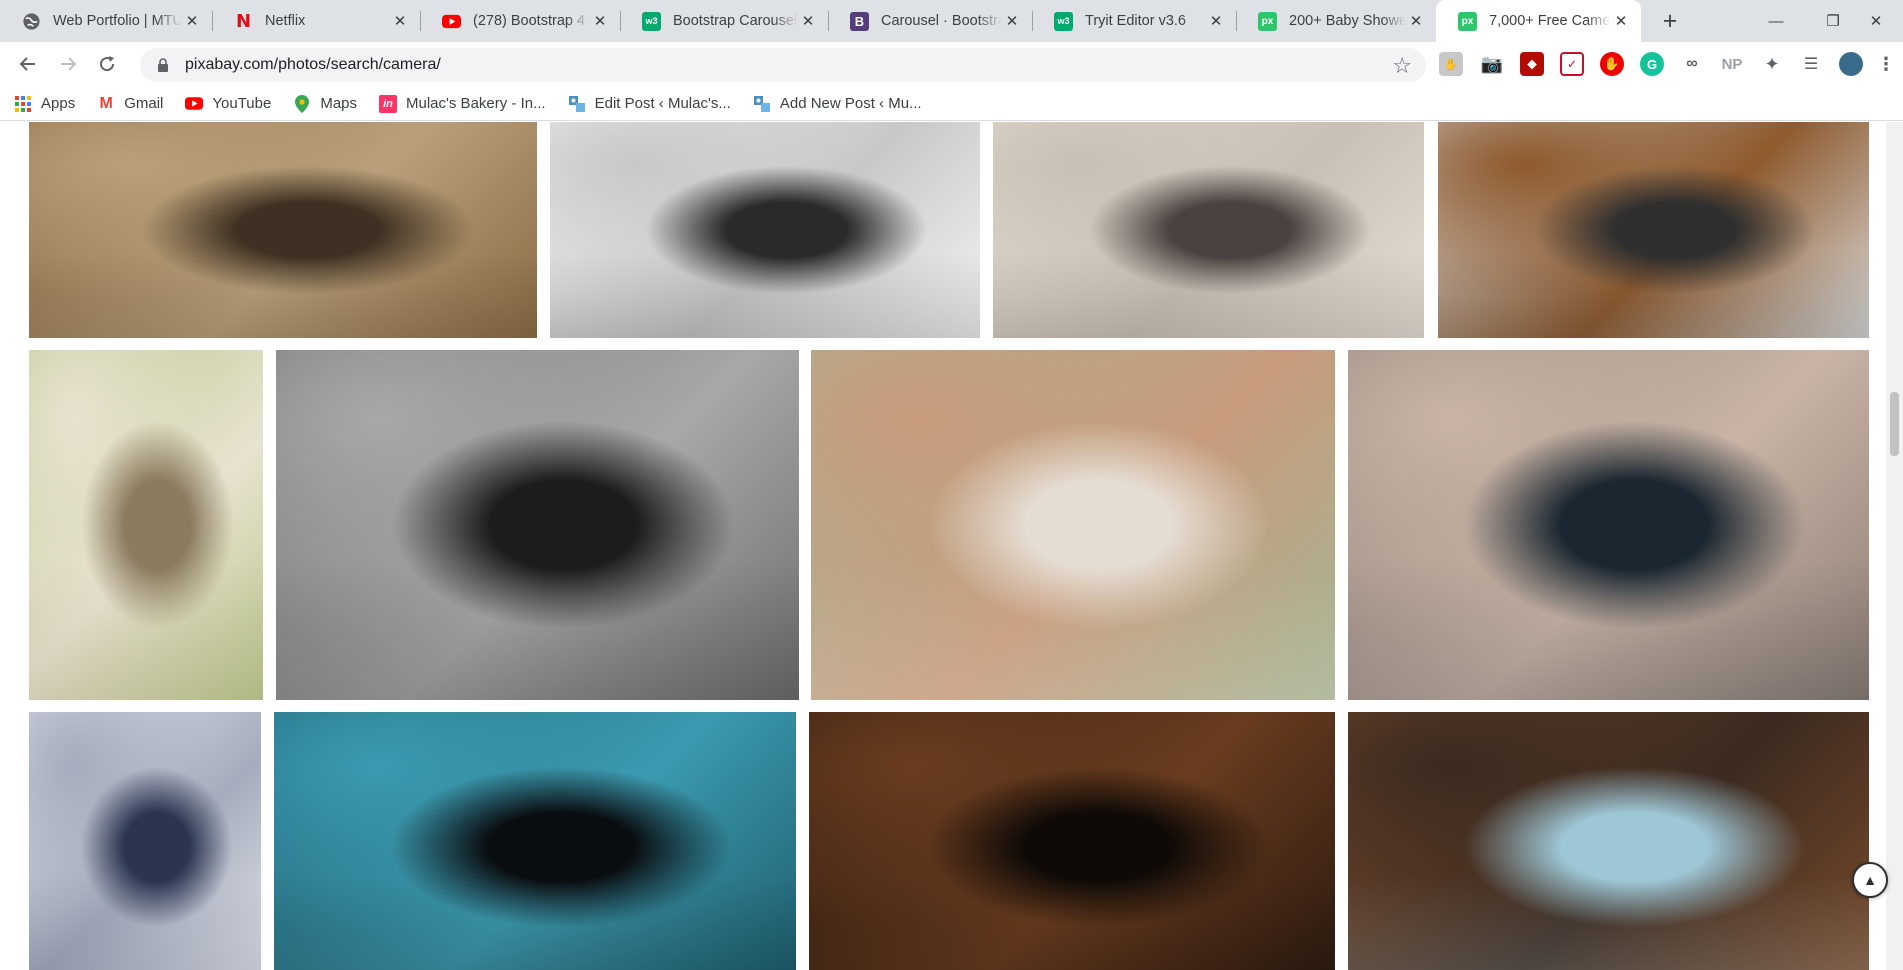 The height and width of the screenshot is (970, 1903). What do you see at coordinates (1894, 424) in the screenshot?
I see `scrollbar-thumb` at bounding box center [1894, 424].